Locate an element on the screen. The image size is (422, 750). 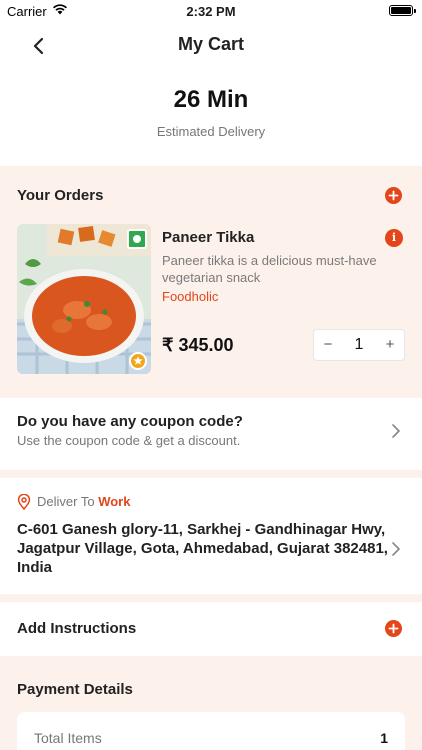
estimated-delivery: 26 Min Estimated Delivery is located at coordinates (211, 112).